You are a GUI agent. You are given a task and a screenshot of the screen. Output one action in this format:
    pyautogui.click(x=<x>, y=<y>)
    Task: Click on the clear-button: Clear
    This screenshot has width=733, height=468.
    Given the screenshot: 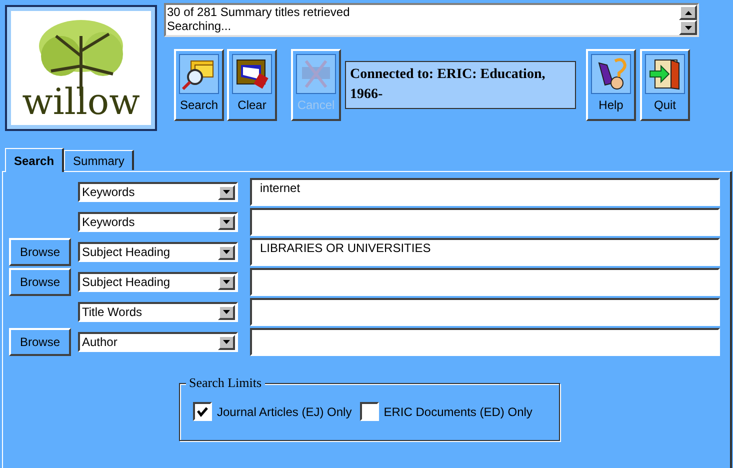 What is the action you would take?
    pyautogui.click(x=252, y=85)
    